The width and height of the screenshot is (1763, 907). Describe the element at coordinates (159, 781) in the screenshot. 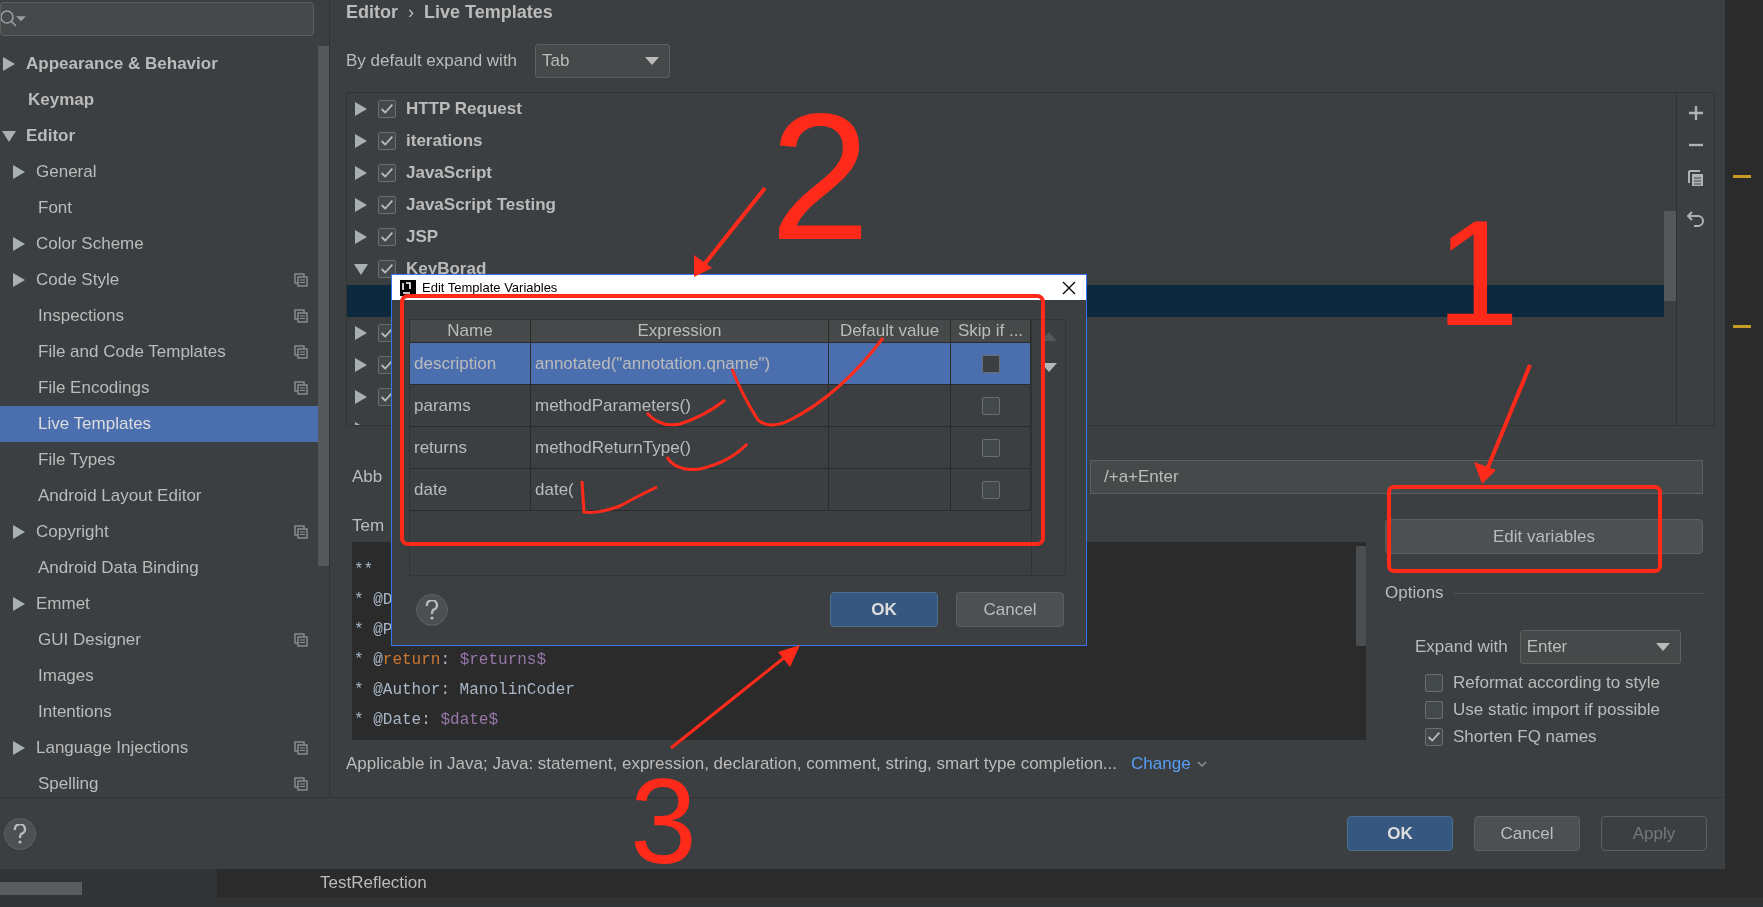

I see `sidebar-item: Spelling` at that location.